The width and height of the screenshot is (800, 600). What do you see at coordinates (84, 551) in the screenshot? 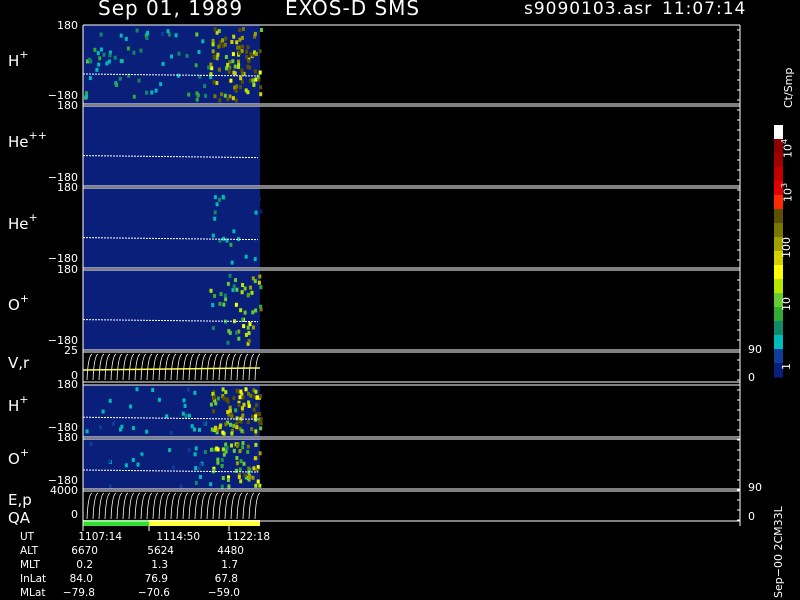
I see `alt-value: 6670` at bounding box center [84, 551].